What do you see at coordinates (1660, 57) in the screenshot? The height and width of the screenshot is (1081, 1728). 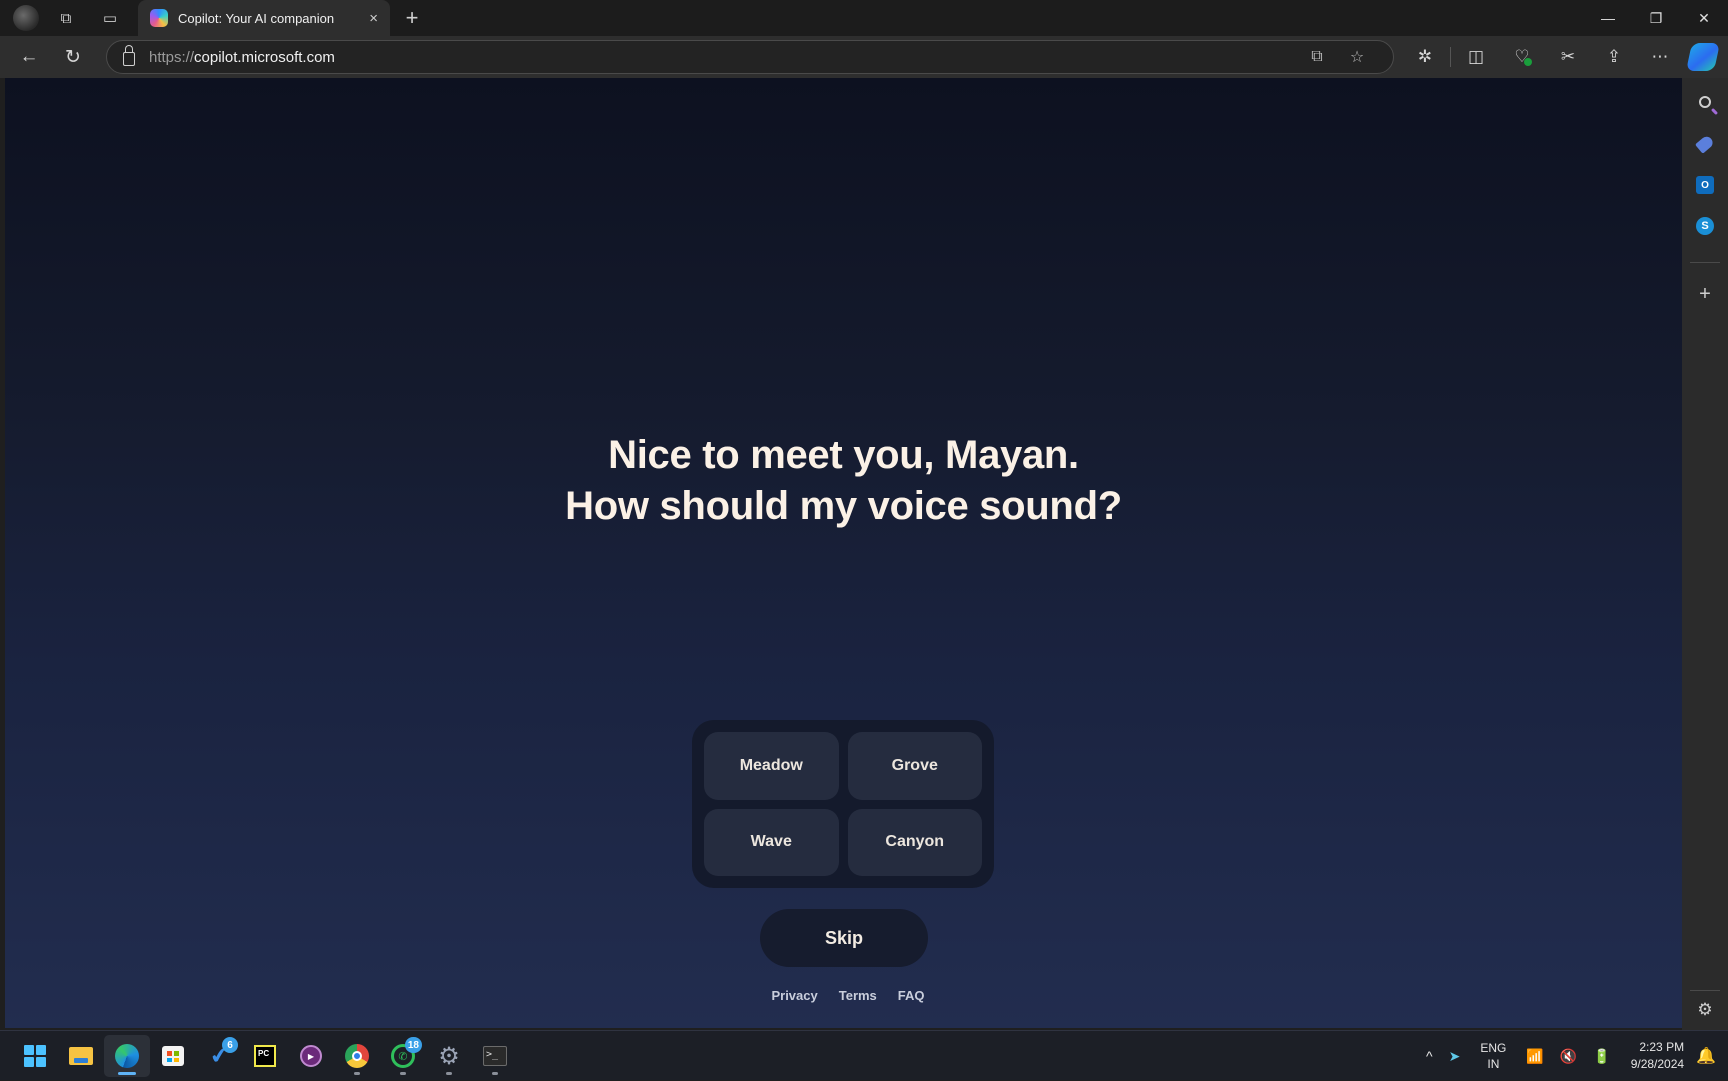 I see `more-options-icon: ⋯` at bounding box center [1660, 57].